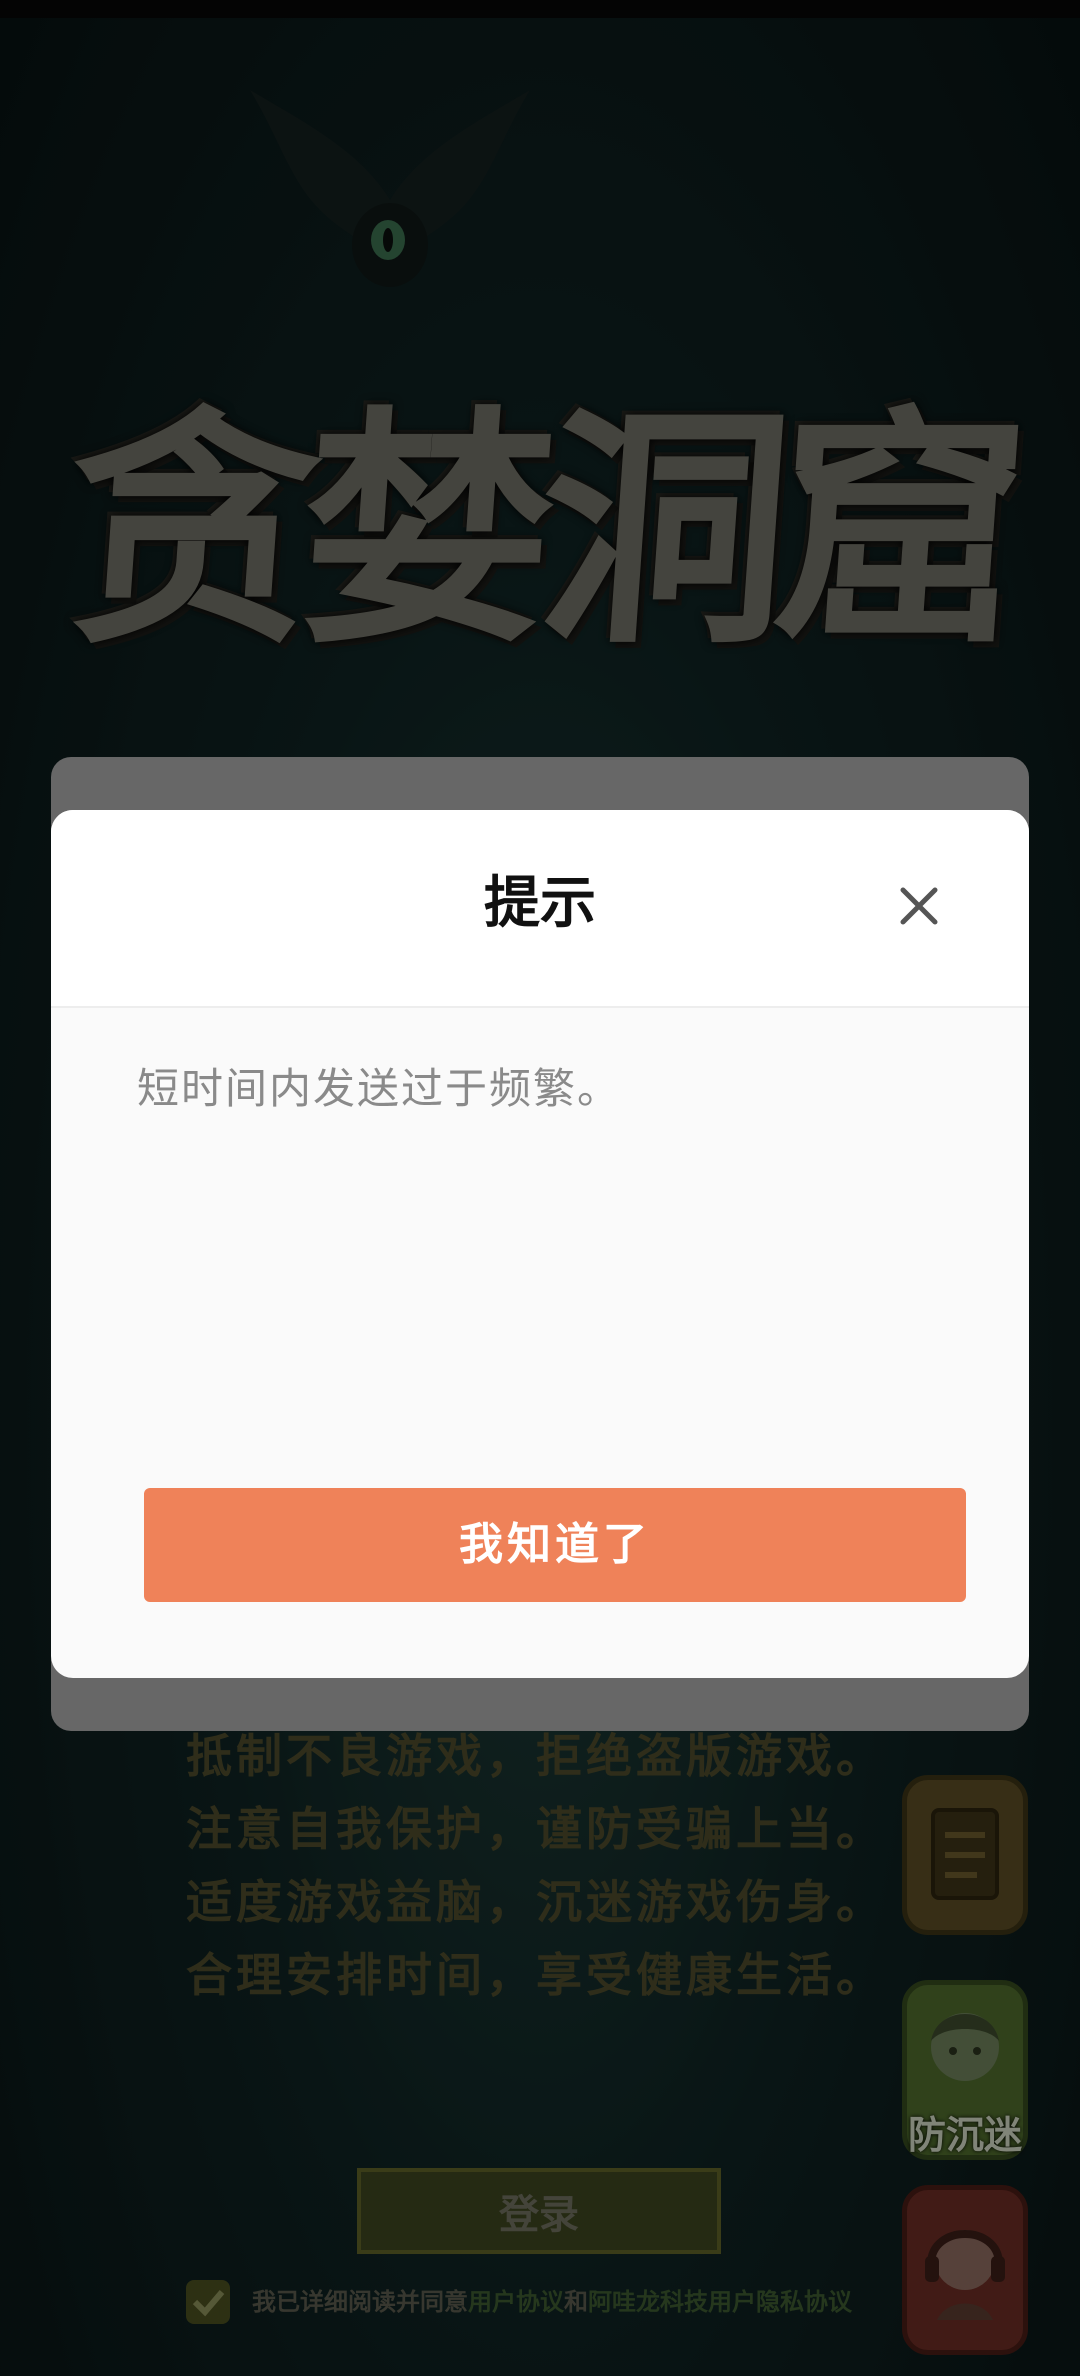 The width and height of the screenshot is (1080, 2376). I want to click on dialog-title: 提示, so click(540, 903).